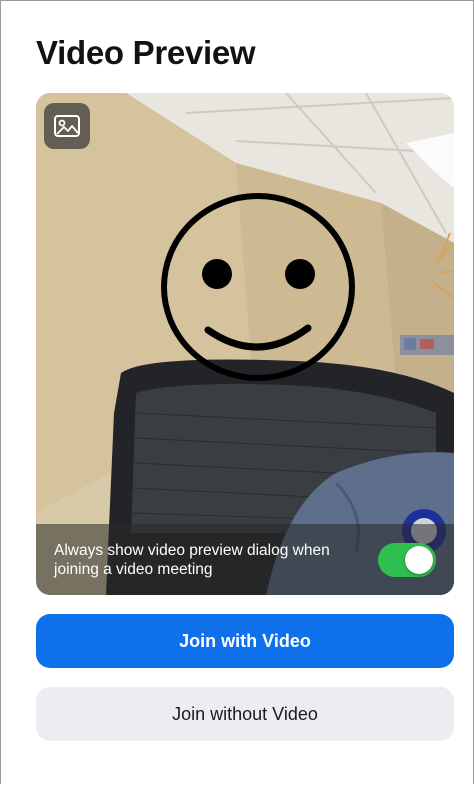 The height and width of the screenshot is (785, 474). I want to click on smiley-face-icon, so click(258, 287).